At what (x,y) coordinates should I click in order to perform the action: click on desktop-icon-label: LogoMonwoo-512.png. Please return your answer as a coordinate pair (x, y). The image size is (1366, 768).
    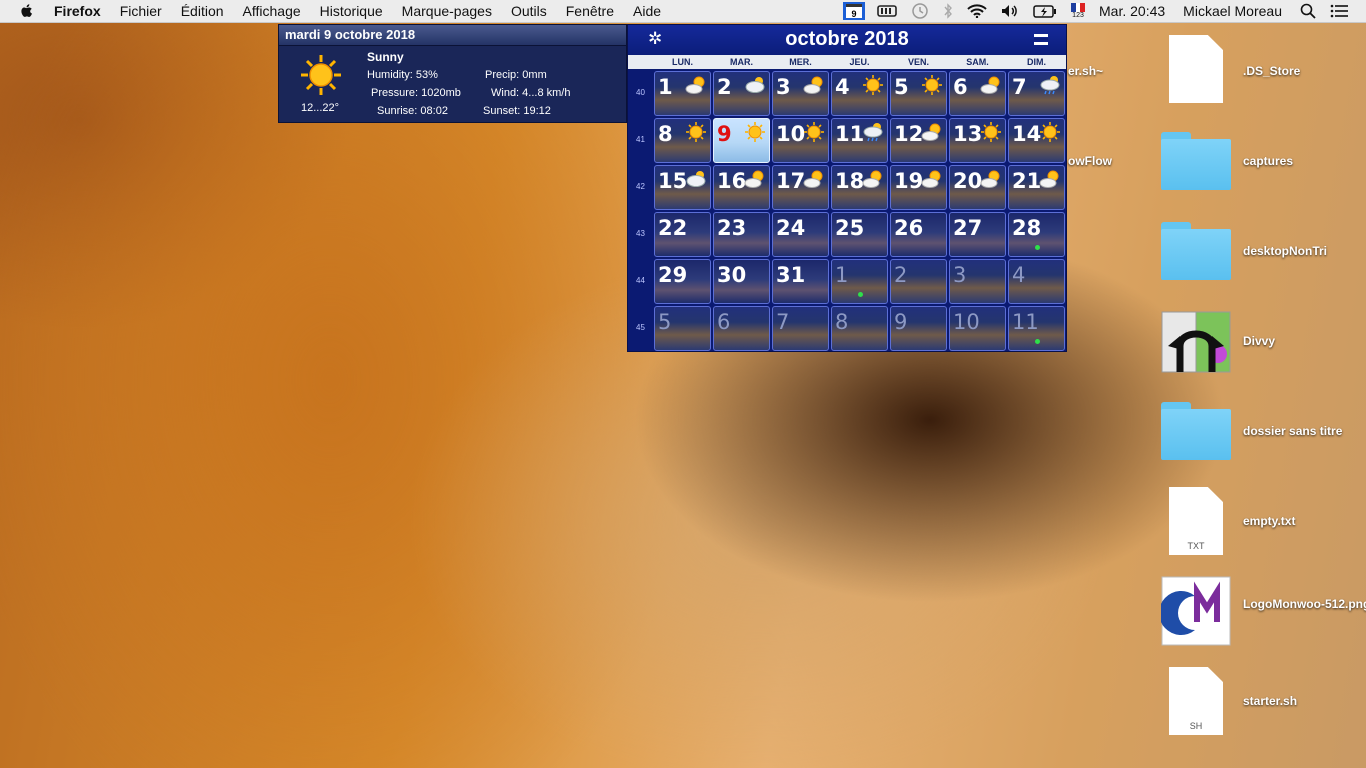
    Looking at the image, I should click on (1304, 604).